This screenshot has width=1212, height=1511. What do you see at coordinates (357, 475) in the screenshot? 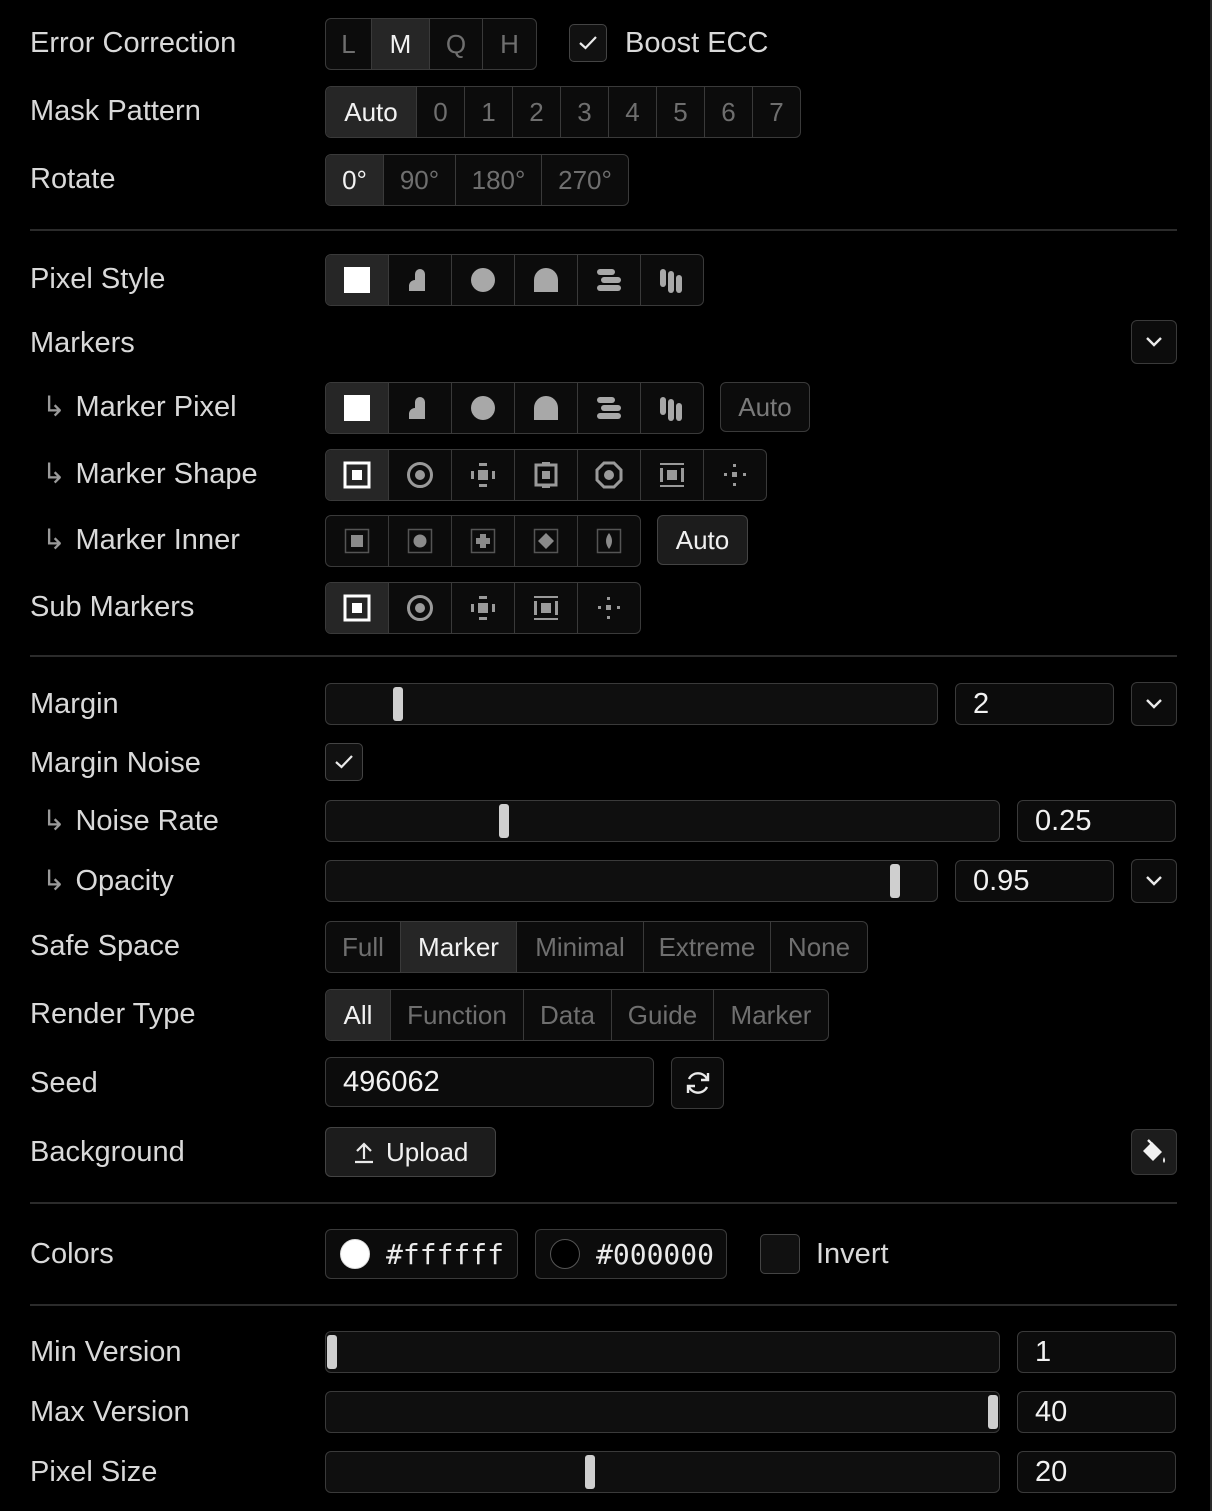
I see `marker-shape-box` at bounding box center [357, 475].